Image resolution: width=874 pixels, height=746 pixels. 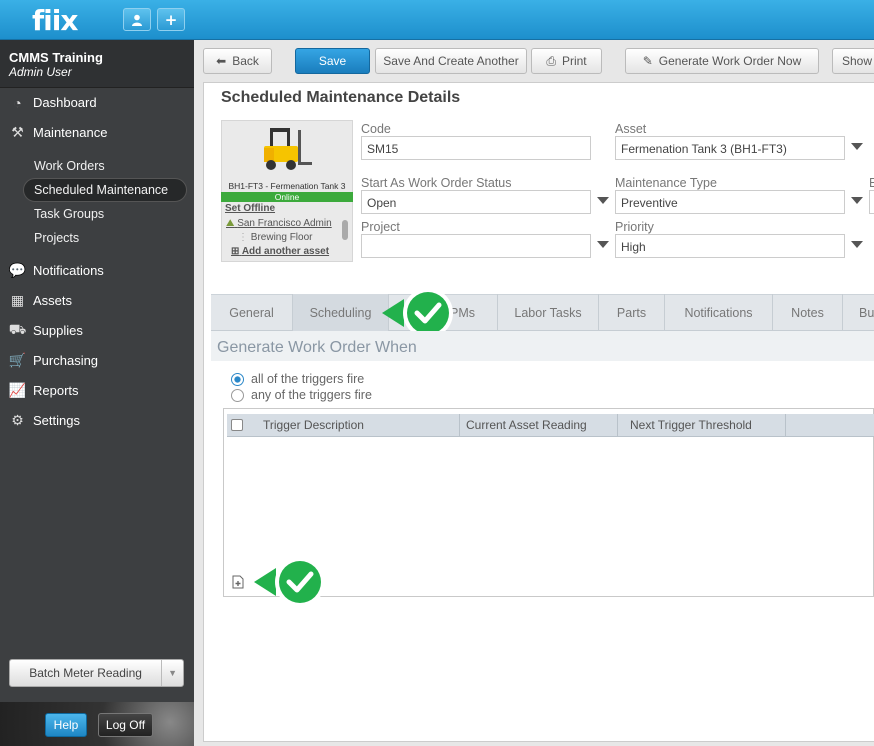 I want to click on save-button: Save, so click(x=332, y=61).